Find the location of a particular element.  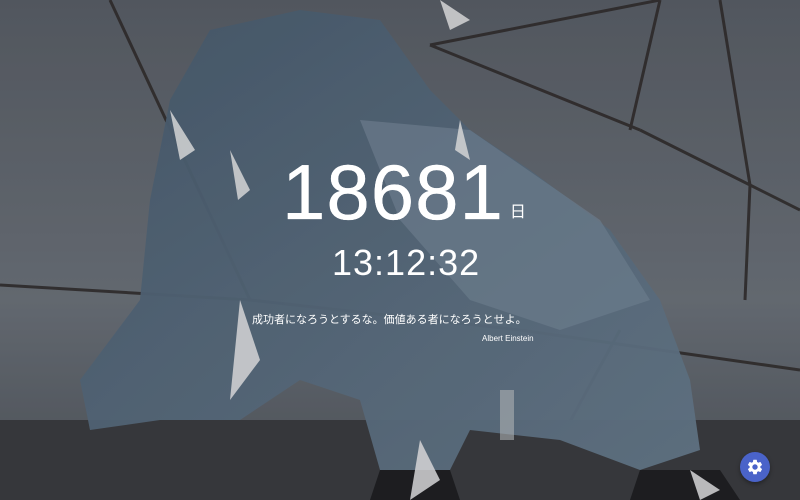

clock-time: 13:12:32 is located at coordinates (406, 262).